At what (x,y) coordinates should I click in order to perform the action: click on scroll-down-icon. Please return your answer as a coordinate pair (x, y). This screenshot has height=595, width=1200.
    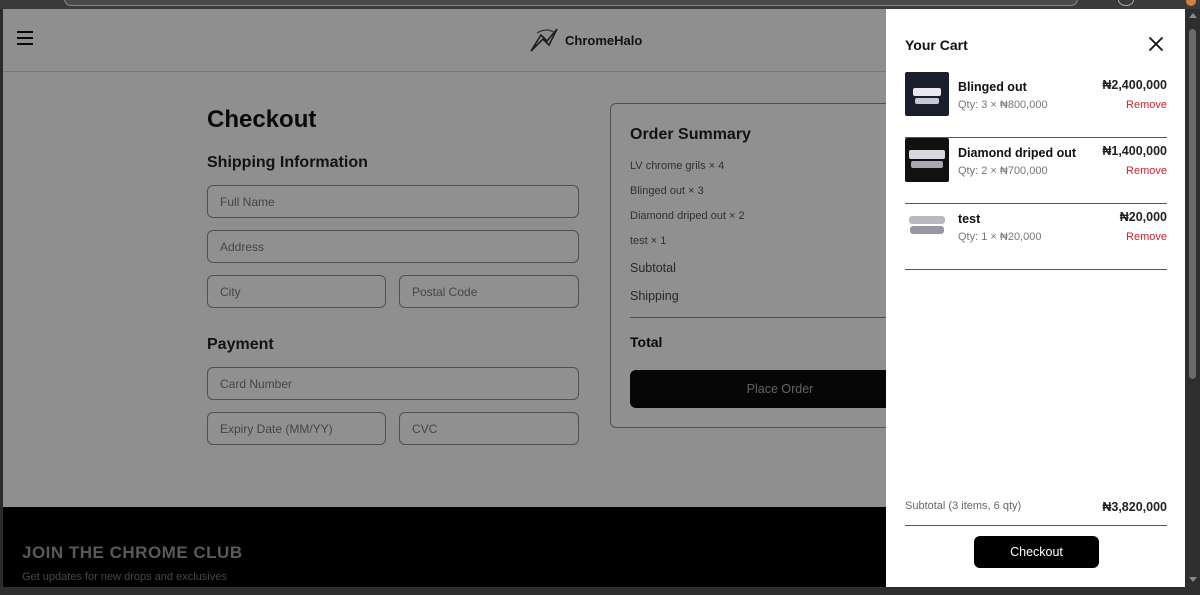
    Looking at the image, I should click on (1193, 579).